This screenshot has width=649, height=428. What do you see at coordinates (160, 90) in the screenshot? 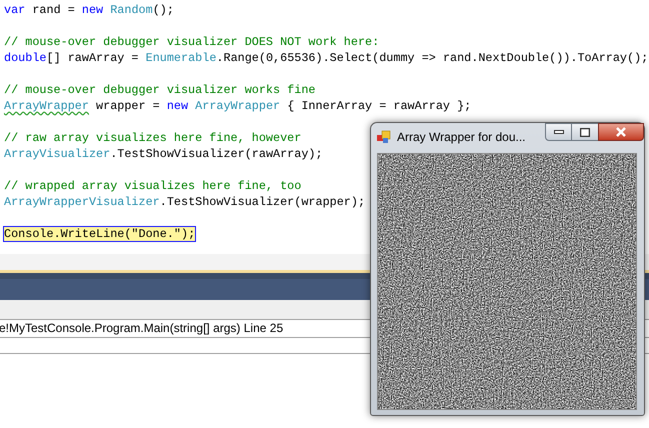
I see `code-token: // mouse-over debugger visualizer works fine` at bounding box center [160, 90].